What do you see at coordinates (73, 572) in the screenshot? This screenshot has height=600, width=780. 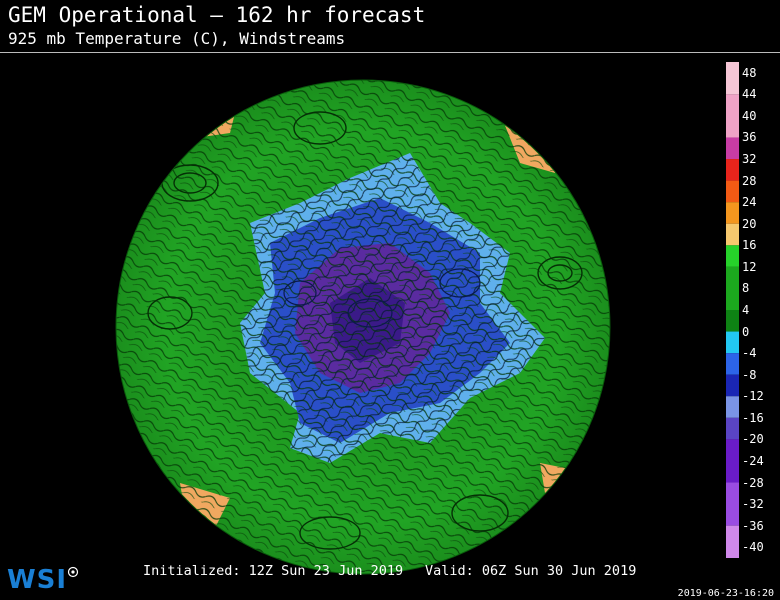 I see `wsi-logo-mark-icon` at bounding box center [73, 572].